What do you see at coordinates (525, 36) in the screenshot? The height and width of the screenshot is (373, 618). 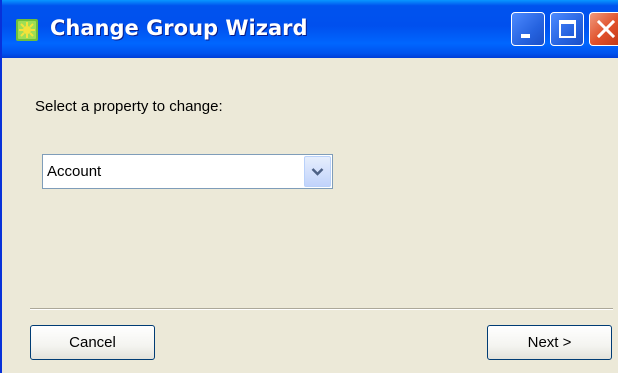 I see `minimize-icon` at bounding box center [525, 36].